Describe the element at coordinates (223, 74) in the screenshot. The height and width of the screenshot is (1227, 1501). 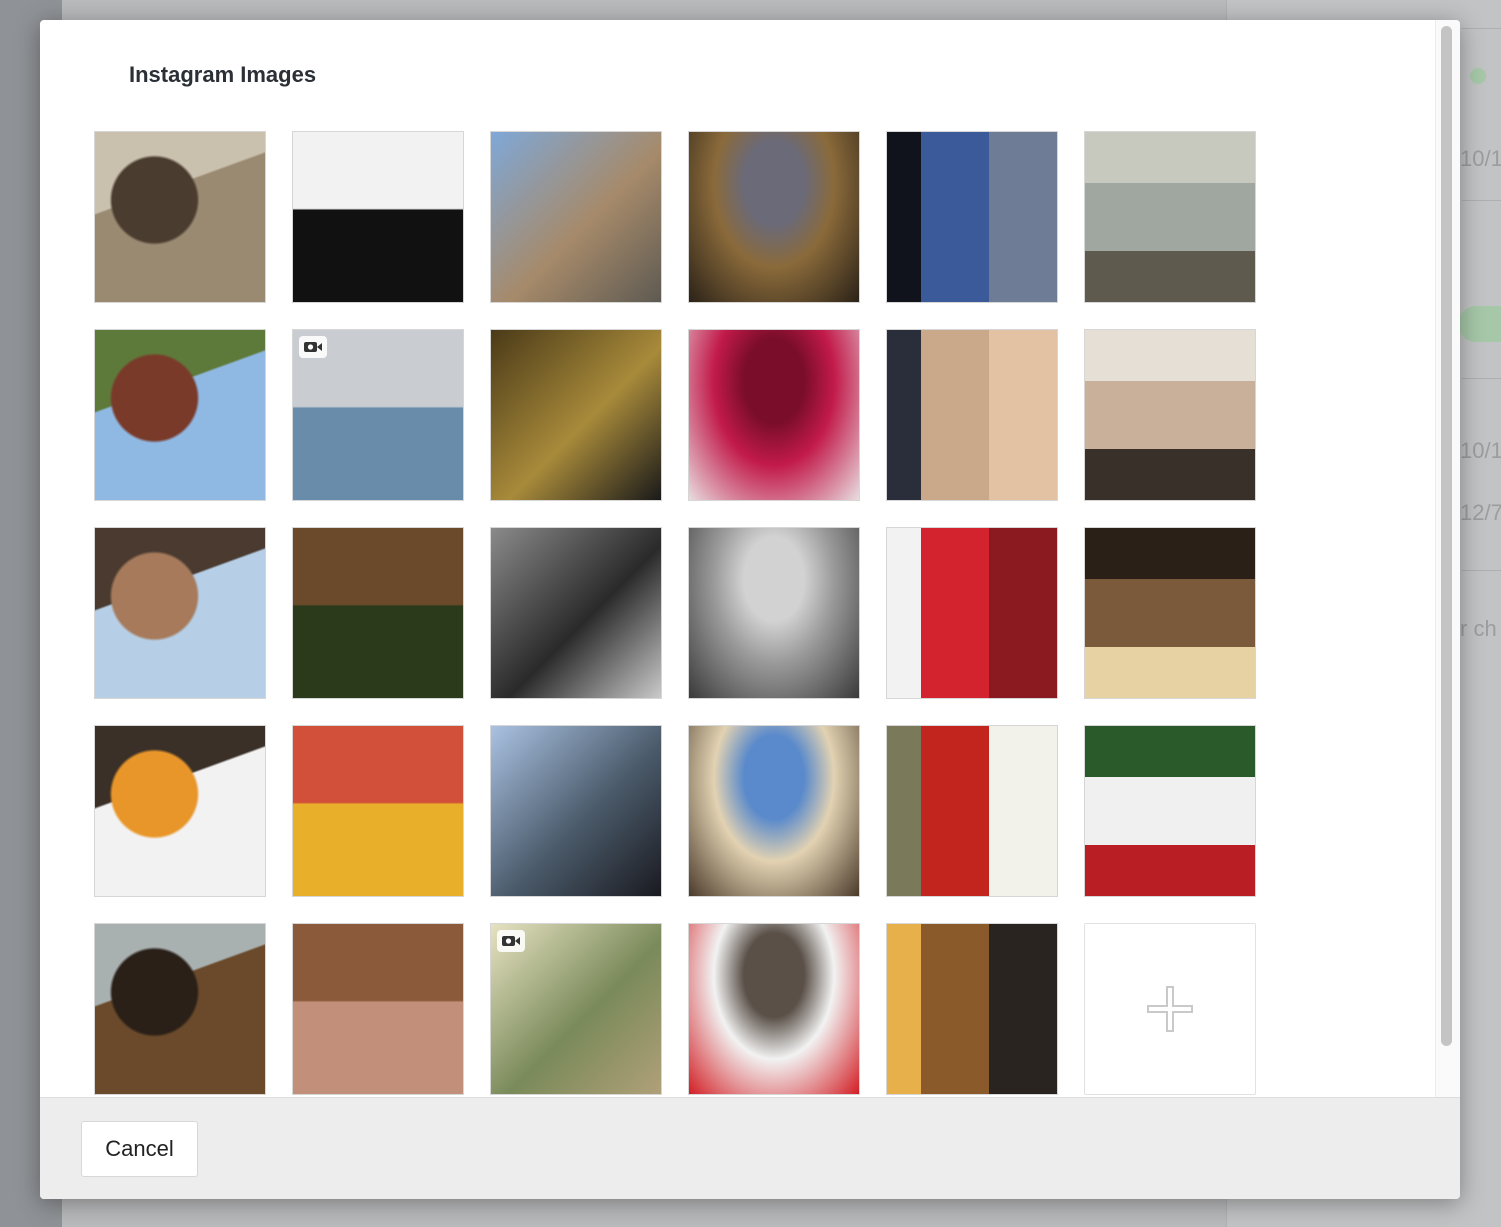
I see `dialog-title: Instagram Images` at that location.